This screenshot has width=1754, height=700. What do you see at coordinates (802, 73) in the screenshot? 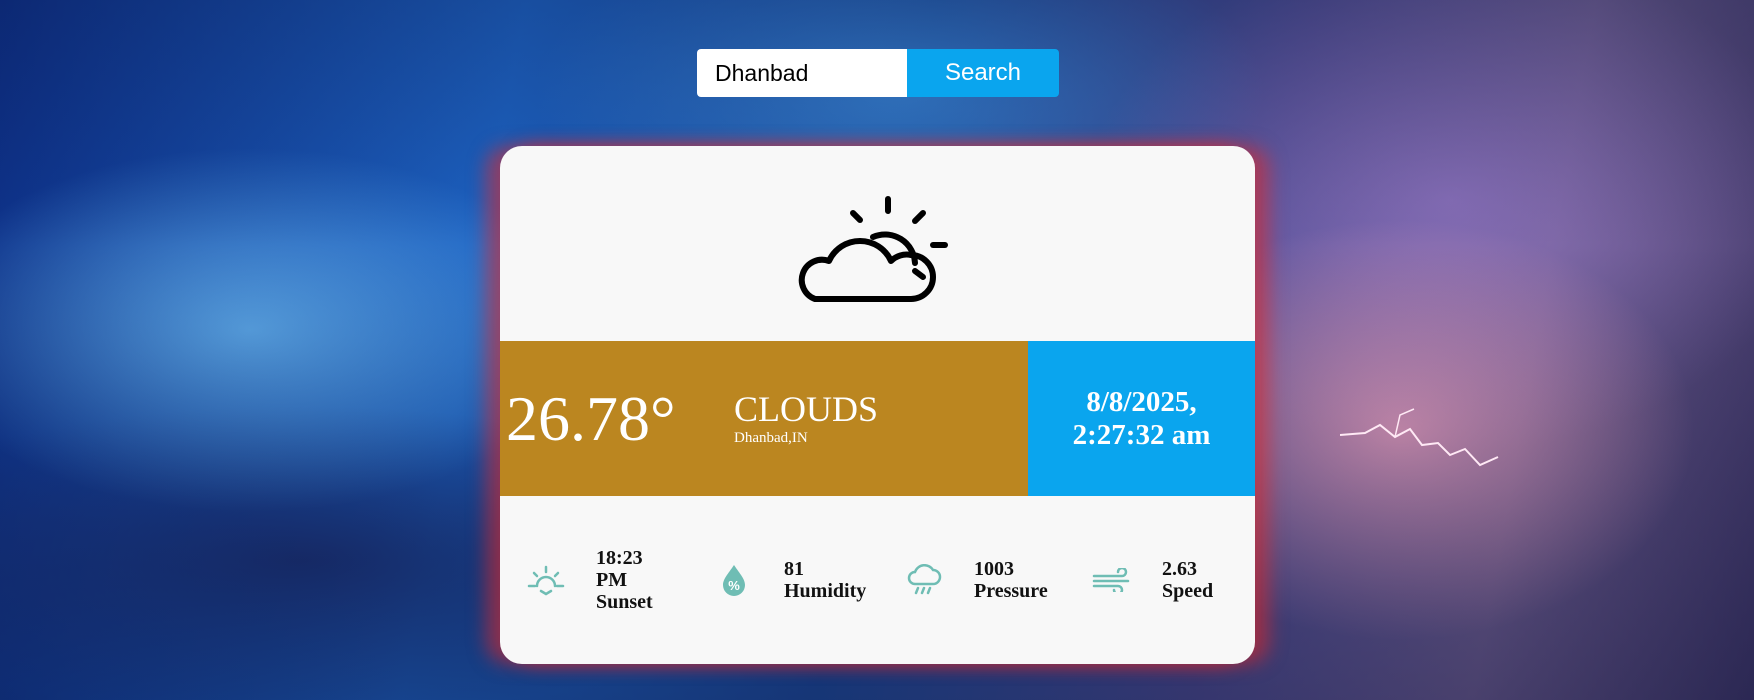
I see `city-search-input` at bounding box center [802, 73].